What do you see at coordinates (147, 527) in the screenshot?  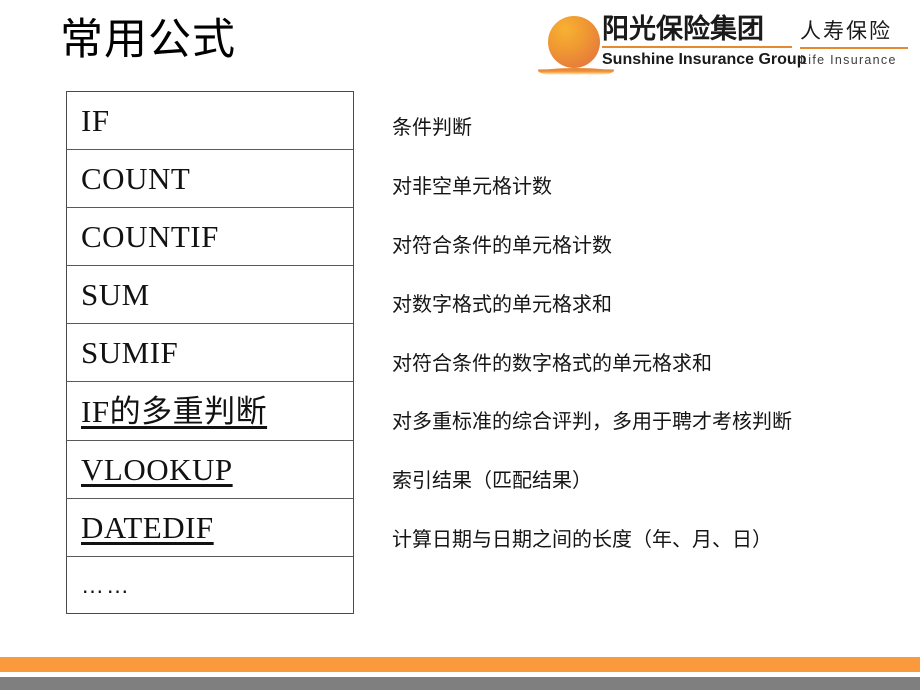 I see `formula-link: DATEDIF` at bounding box center [147, 527].